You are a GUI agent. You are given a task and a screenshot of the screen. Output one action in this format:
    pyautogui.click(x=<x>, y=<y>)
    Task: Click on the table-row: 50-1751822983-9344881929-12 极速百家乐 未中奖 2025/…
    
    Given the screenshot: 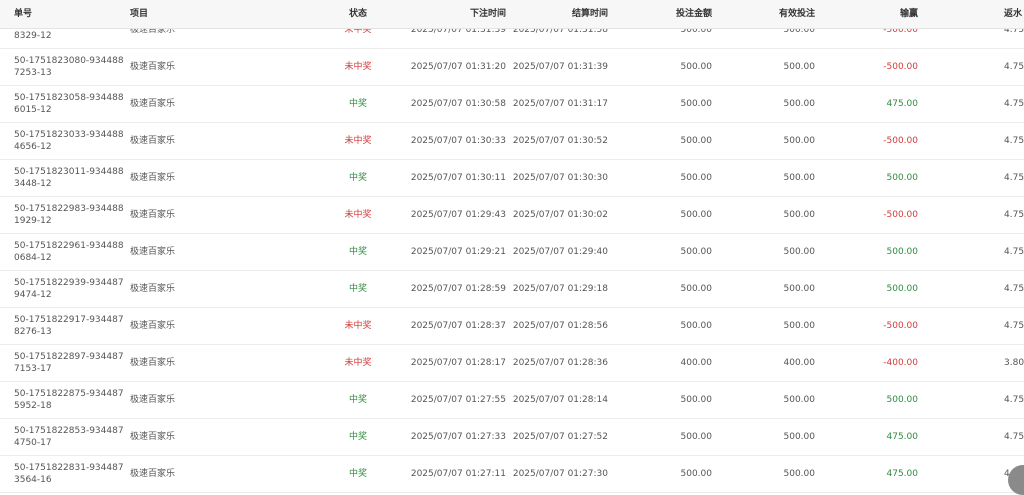 What is the action you would take?
    pyautogui.click(x=512, y=215)
    